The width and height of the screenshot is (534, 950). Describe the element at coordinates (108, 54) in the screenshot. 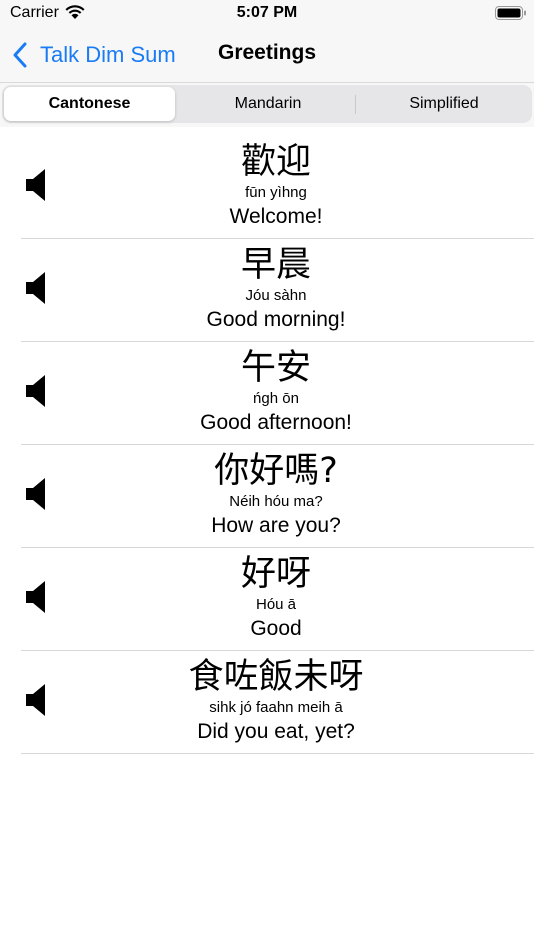

I see `back-button-label: Talk Dim Sum` at that location.